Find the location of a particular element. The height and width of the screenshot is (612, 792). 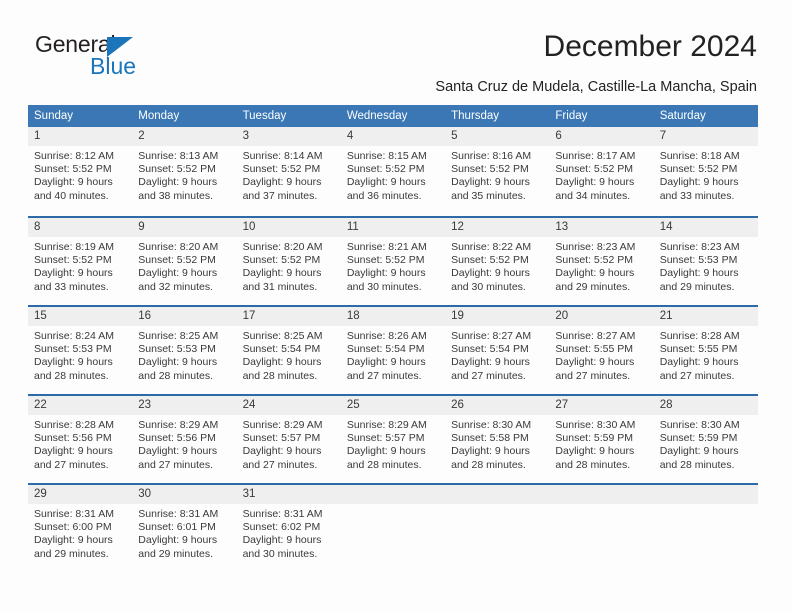

daylight-text-line2: and 27 minutes. is located at coordinates (280, 464).